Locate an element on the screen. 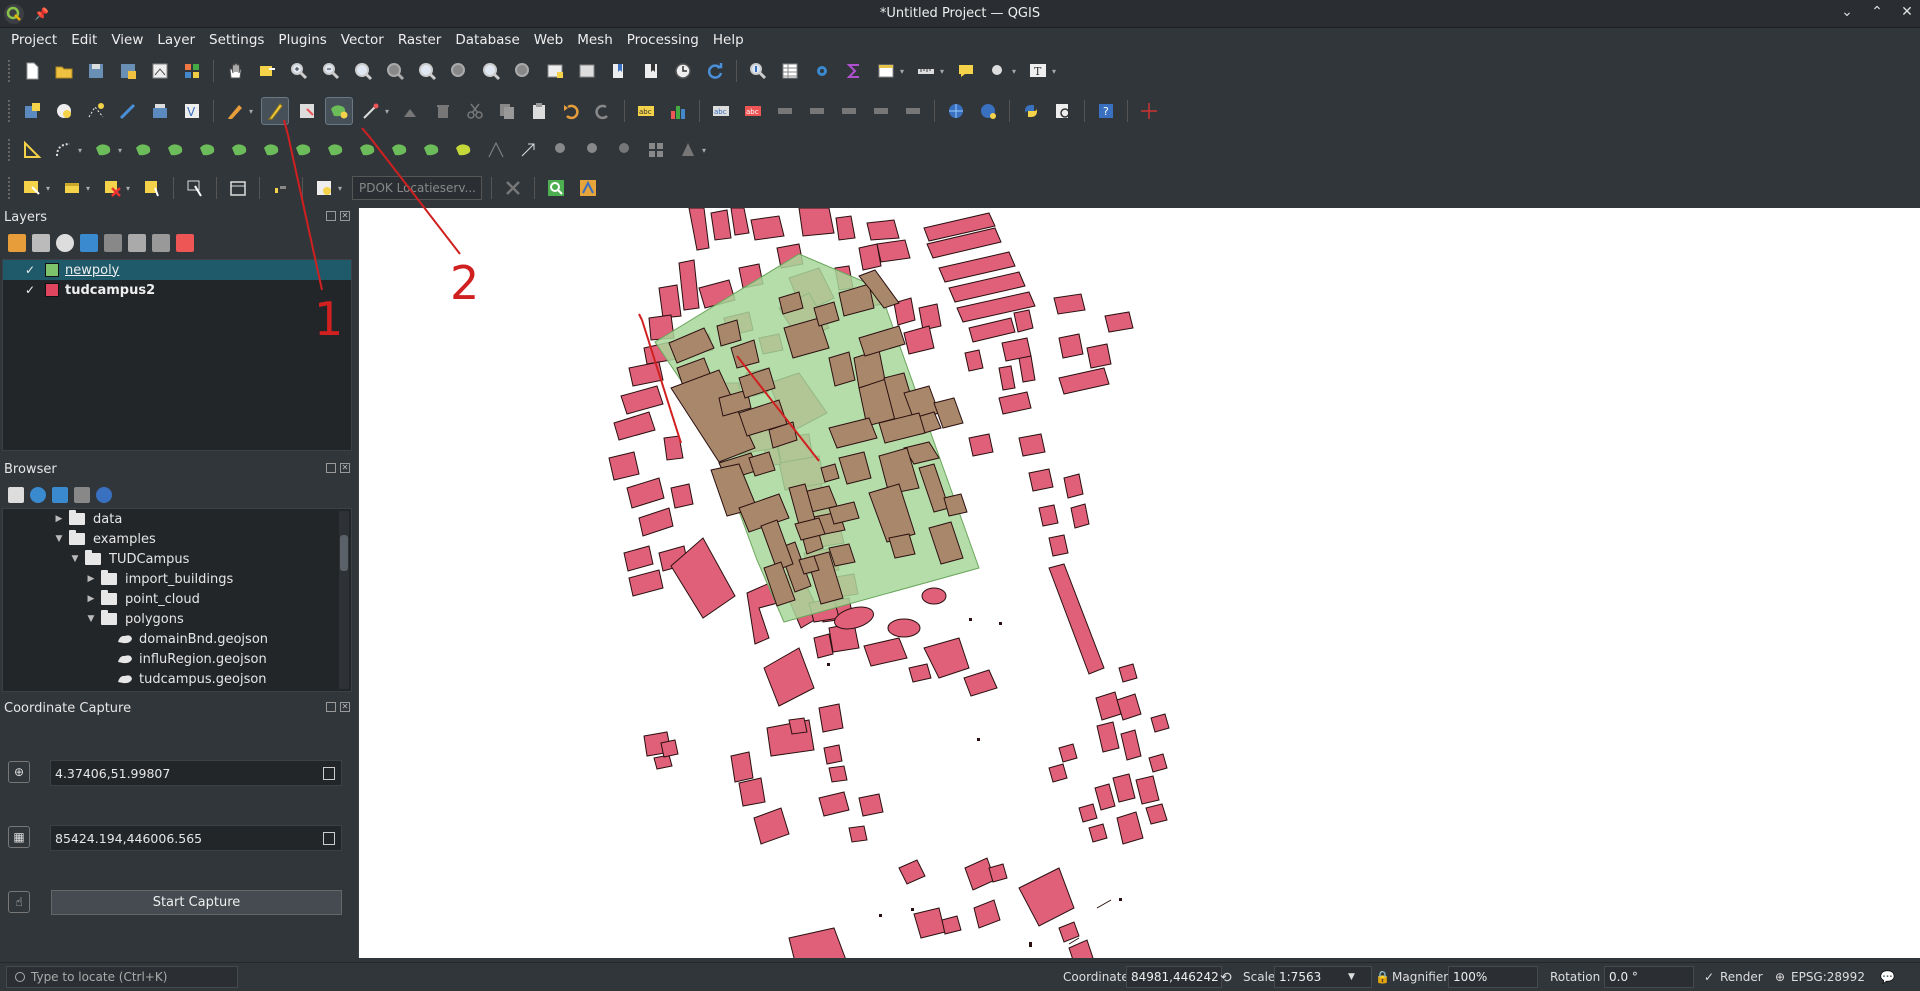 The height and width of the screenshot is (991, 1920). field-calculator-button is located at coordinates (886, 71).